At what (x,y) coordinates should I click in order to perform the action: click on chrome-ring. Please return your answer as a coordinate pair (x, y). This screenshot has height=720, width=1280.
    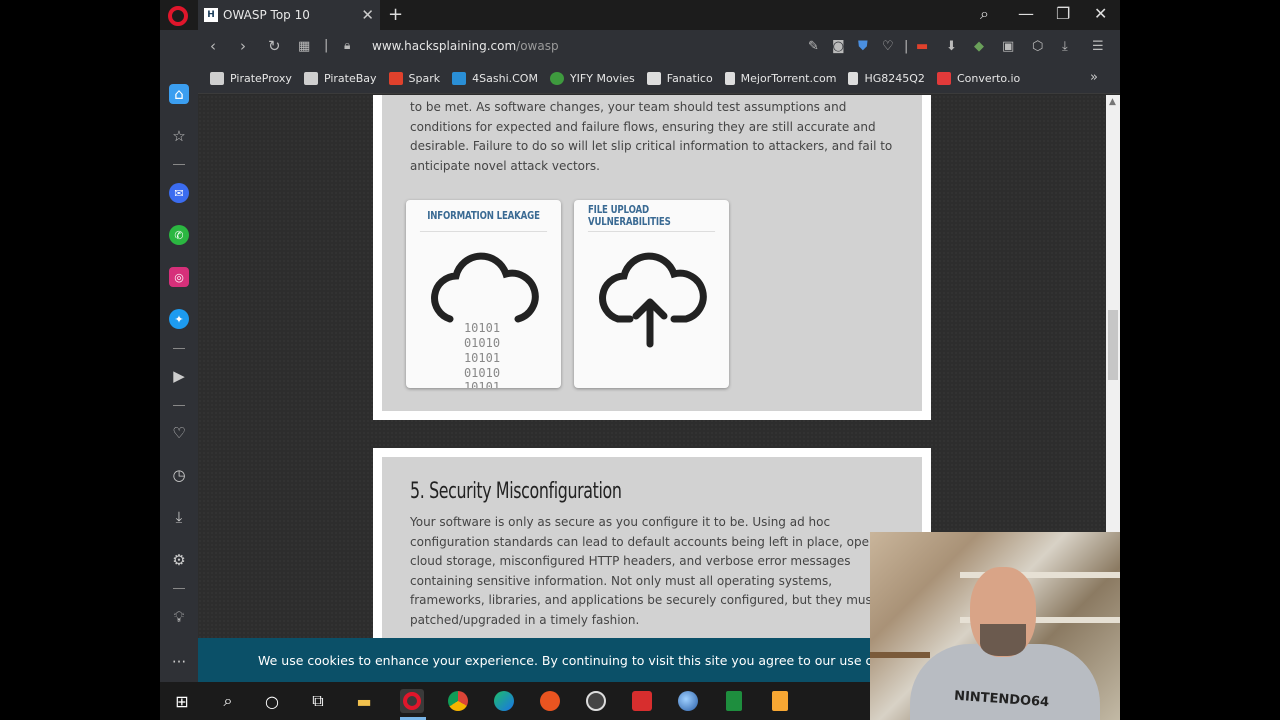
    Looking at the image, I should click on (458, 701).